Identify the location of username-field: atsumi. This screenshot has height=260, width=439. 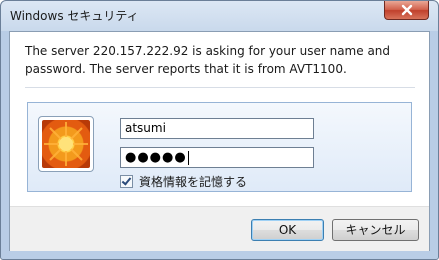
(217, 128).